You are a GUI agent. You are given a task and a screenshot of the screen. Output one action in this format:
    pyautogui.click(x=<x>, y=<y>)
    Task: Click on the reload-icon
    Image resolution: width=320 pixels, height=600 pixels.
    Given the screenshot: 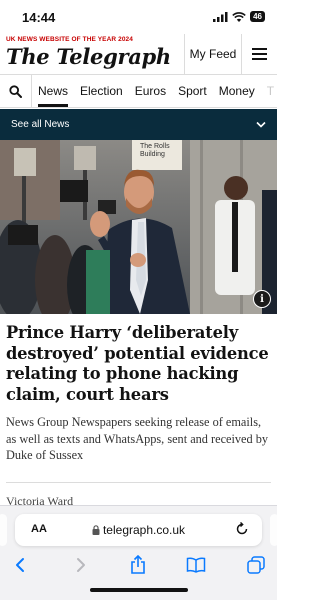 What is the action you would take?
    pyautogui.click(x=242, y=529)
    